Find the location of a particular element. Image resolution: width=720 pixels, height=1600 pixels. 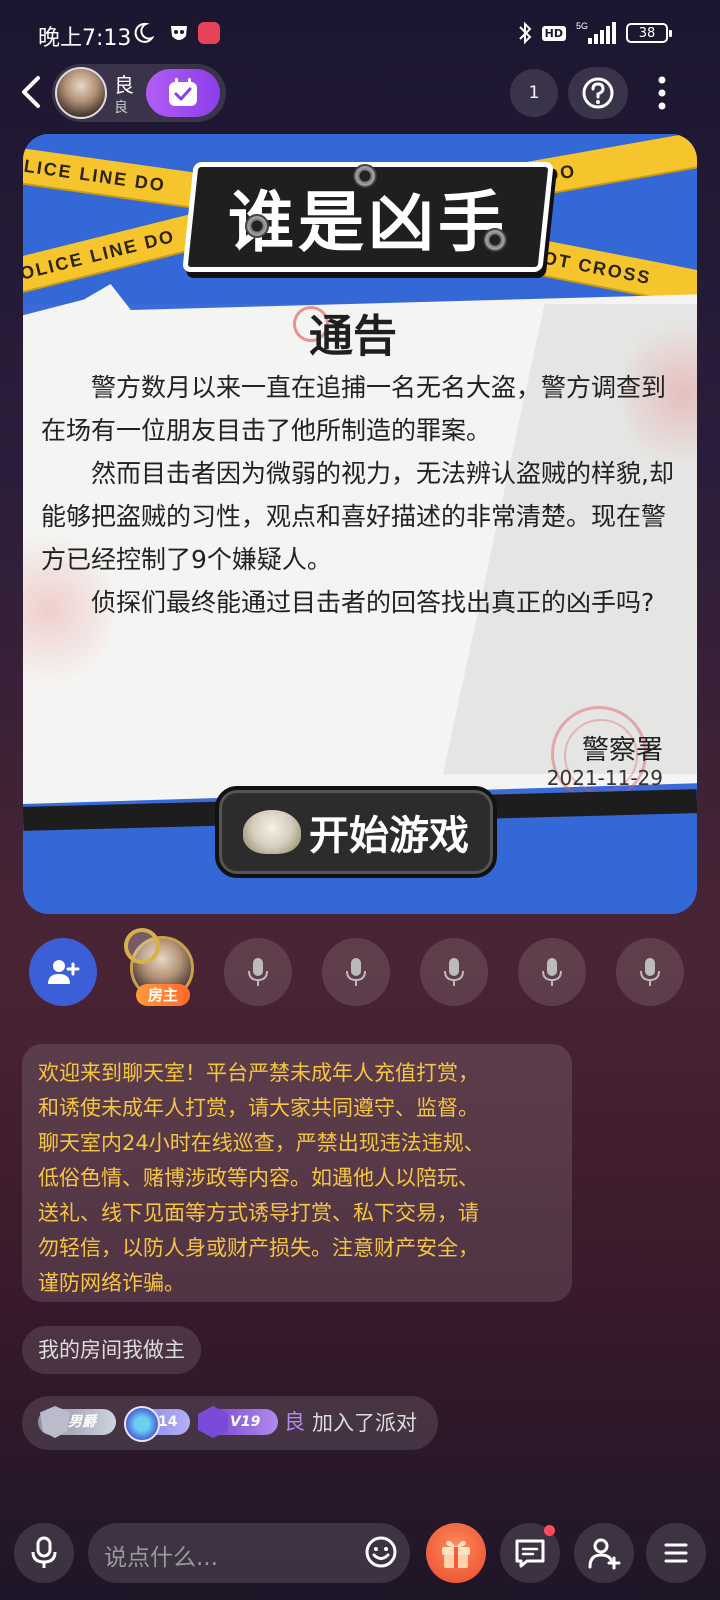

join-message: 男爵 14 V19 良 加入了派对 is located at coordinates (230, 1423).